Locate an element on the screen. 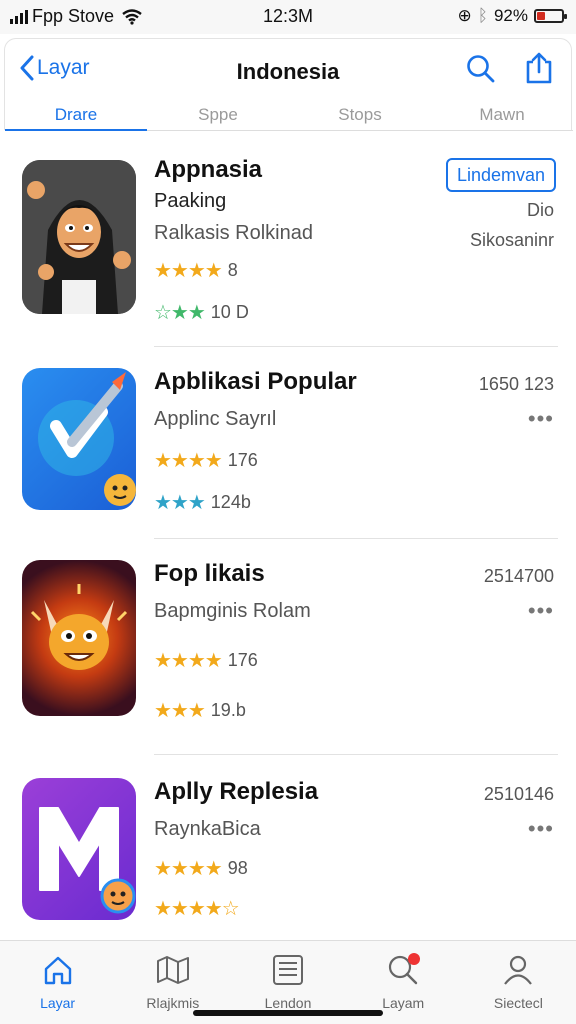 Image resolution: width=576 pixels, height=1024 pixels. app-meta-top: 2510146 is located at coordinates (518, 794).